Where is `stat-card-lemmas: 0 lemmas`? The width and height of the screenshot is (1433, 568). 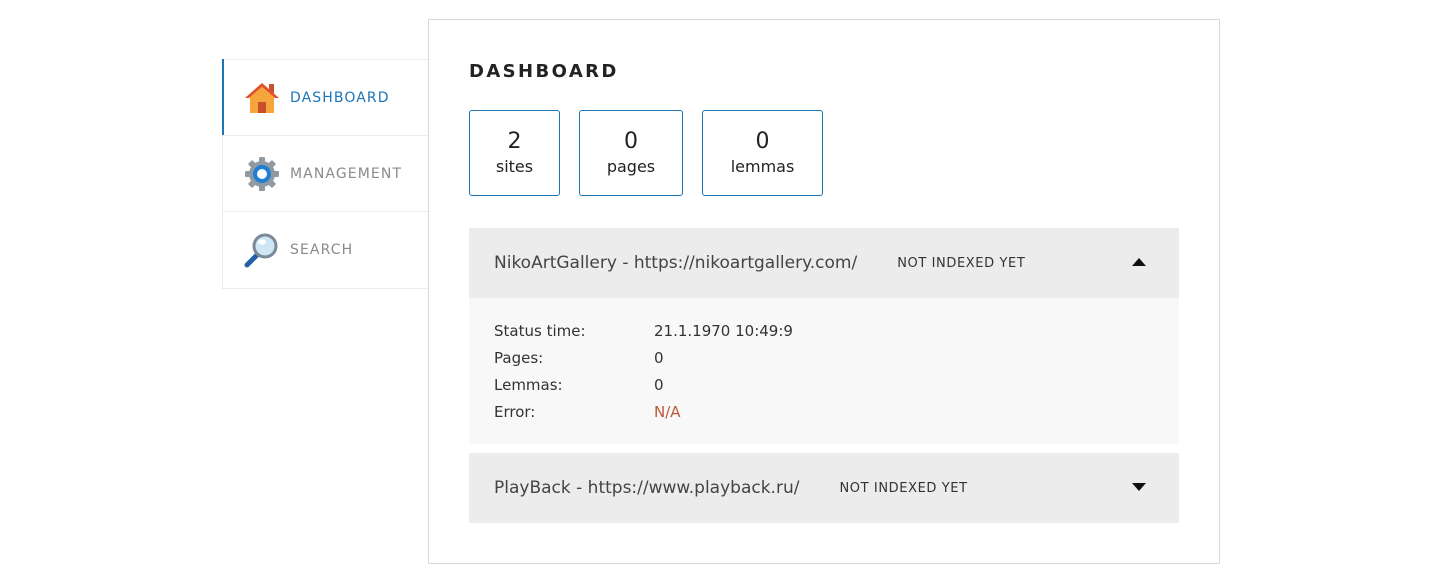
stat-card-lemmas: 0 lemmas is located at coordinates (762, 153).